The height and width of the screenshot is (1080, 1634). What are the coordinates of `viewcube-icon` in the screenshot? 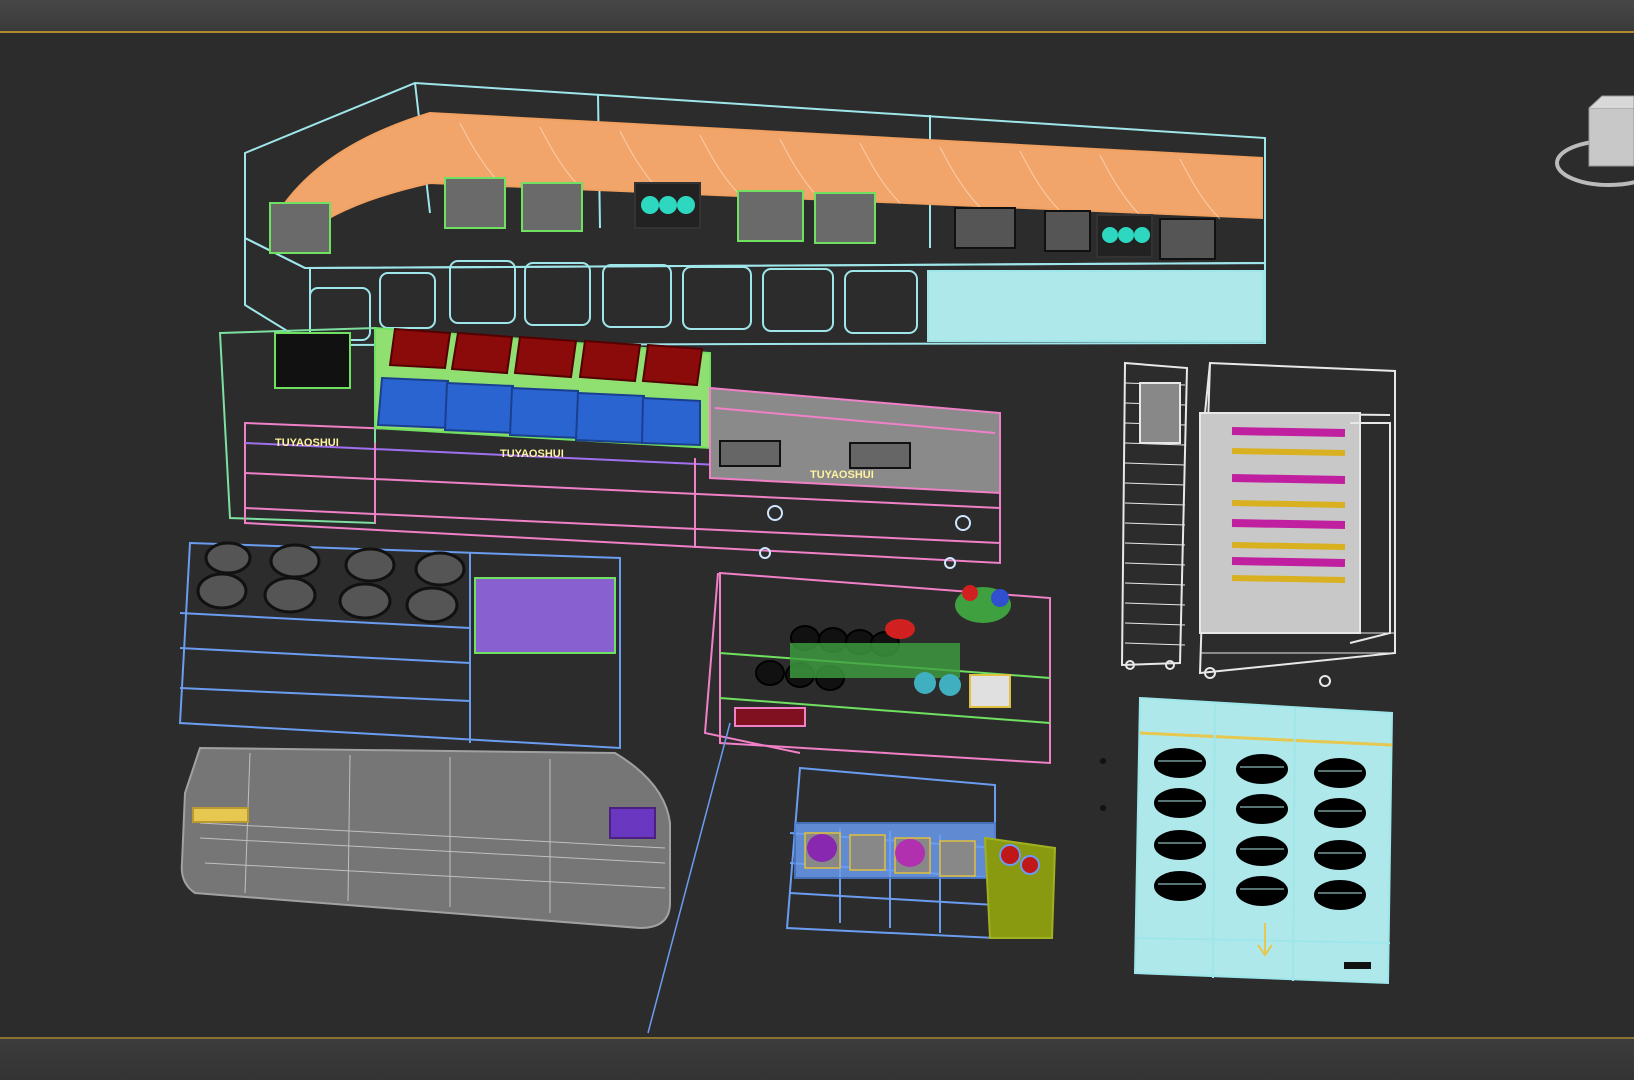 It's located at (1579, 153).